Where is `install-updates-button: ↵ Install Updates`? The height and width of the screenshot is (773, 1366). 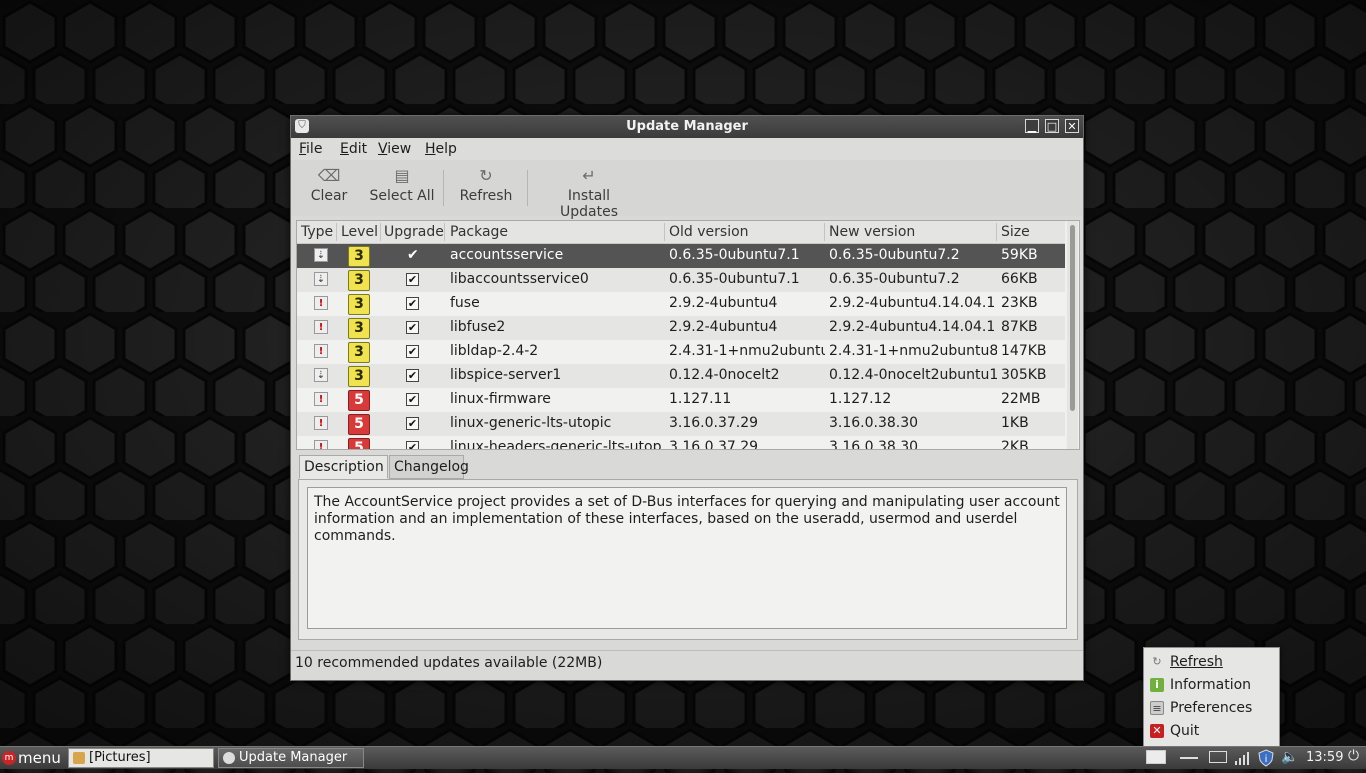 install-updates-button: ↵ Install Updates is located at coordinates (589, 192).